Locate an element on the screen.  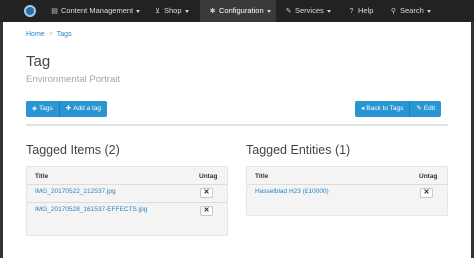
window-frame-left is located at coordinates (1, 140).